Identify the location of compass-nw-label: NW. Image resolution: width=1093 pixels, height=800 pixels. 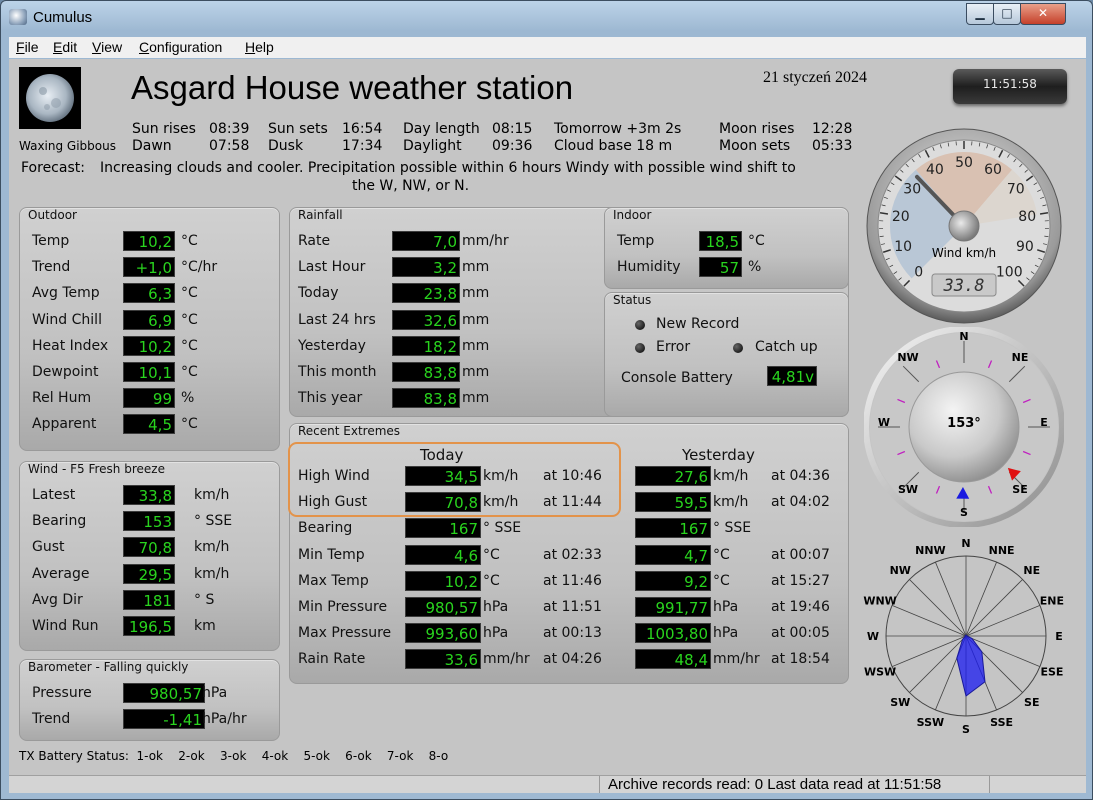
(907, 357).